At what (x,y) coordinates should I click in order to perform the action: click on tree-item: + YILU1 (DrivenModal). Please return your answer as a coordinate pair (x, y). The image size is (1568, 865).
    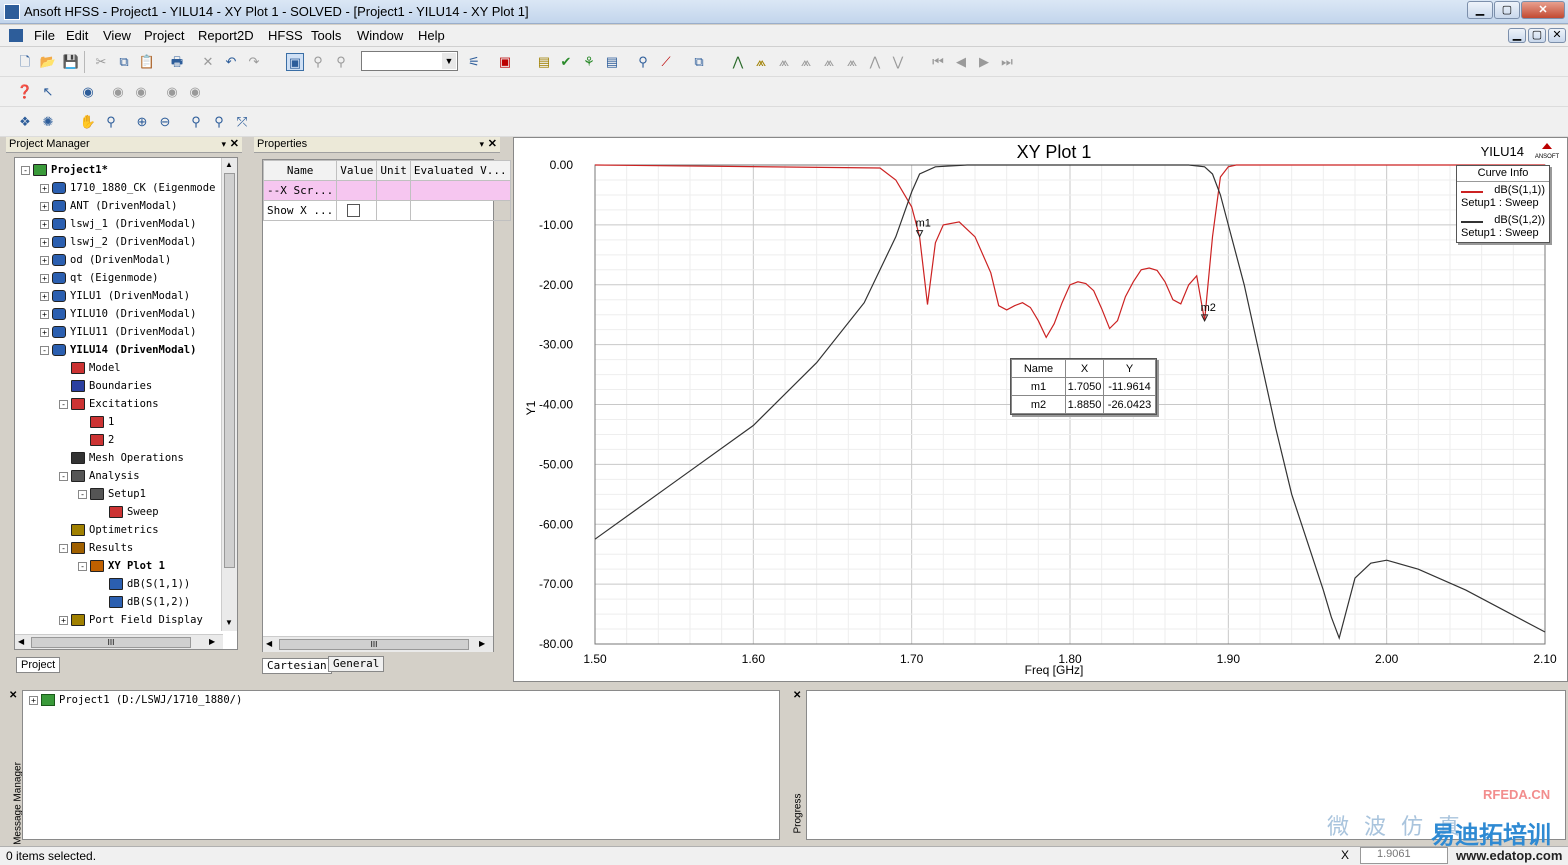
    Looking at the image, I should click on (115, 296).